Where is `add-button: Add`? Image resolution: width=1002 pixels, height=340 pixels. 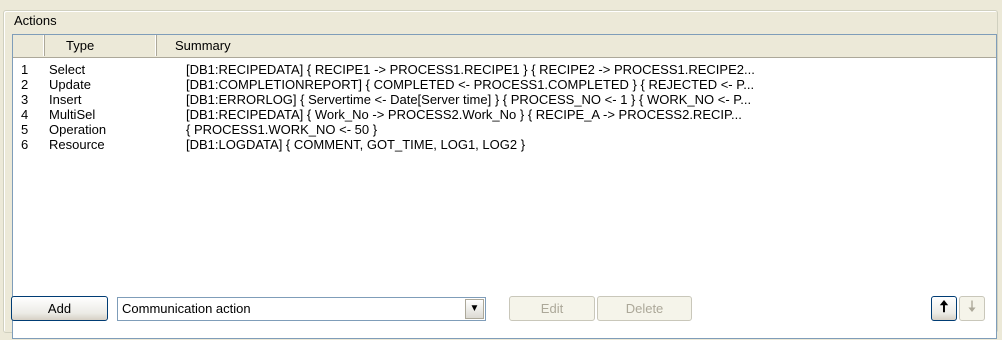
add-button: Add is located at coordinates (59, 308).